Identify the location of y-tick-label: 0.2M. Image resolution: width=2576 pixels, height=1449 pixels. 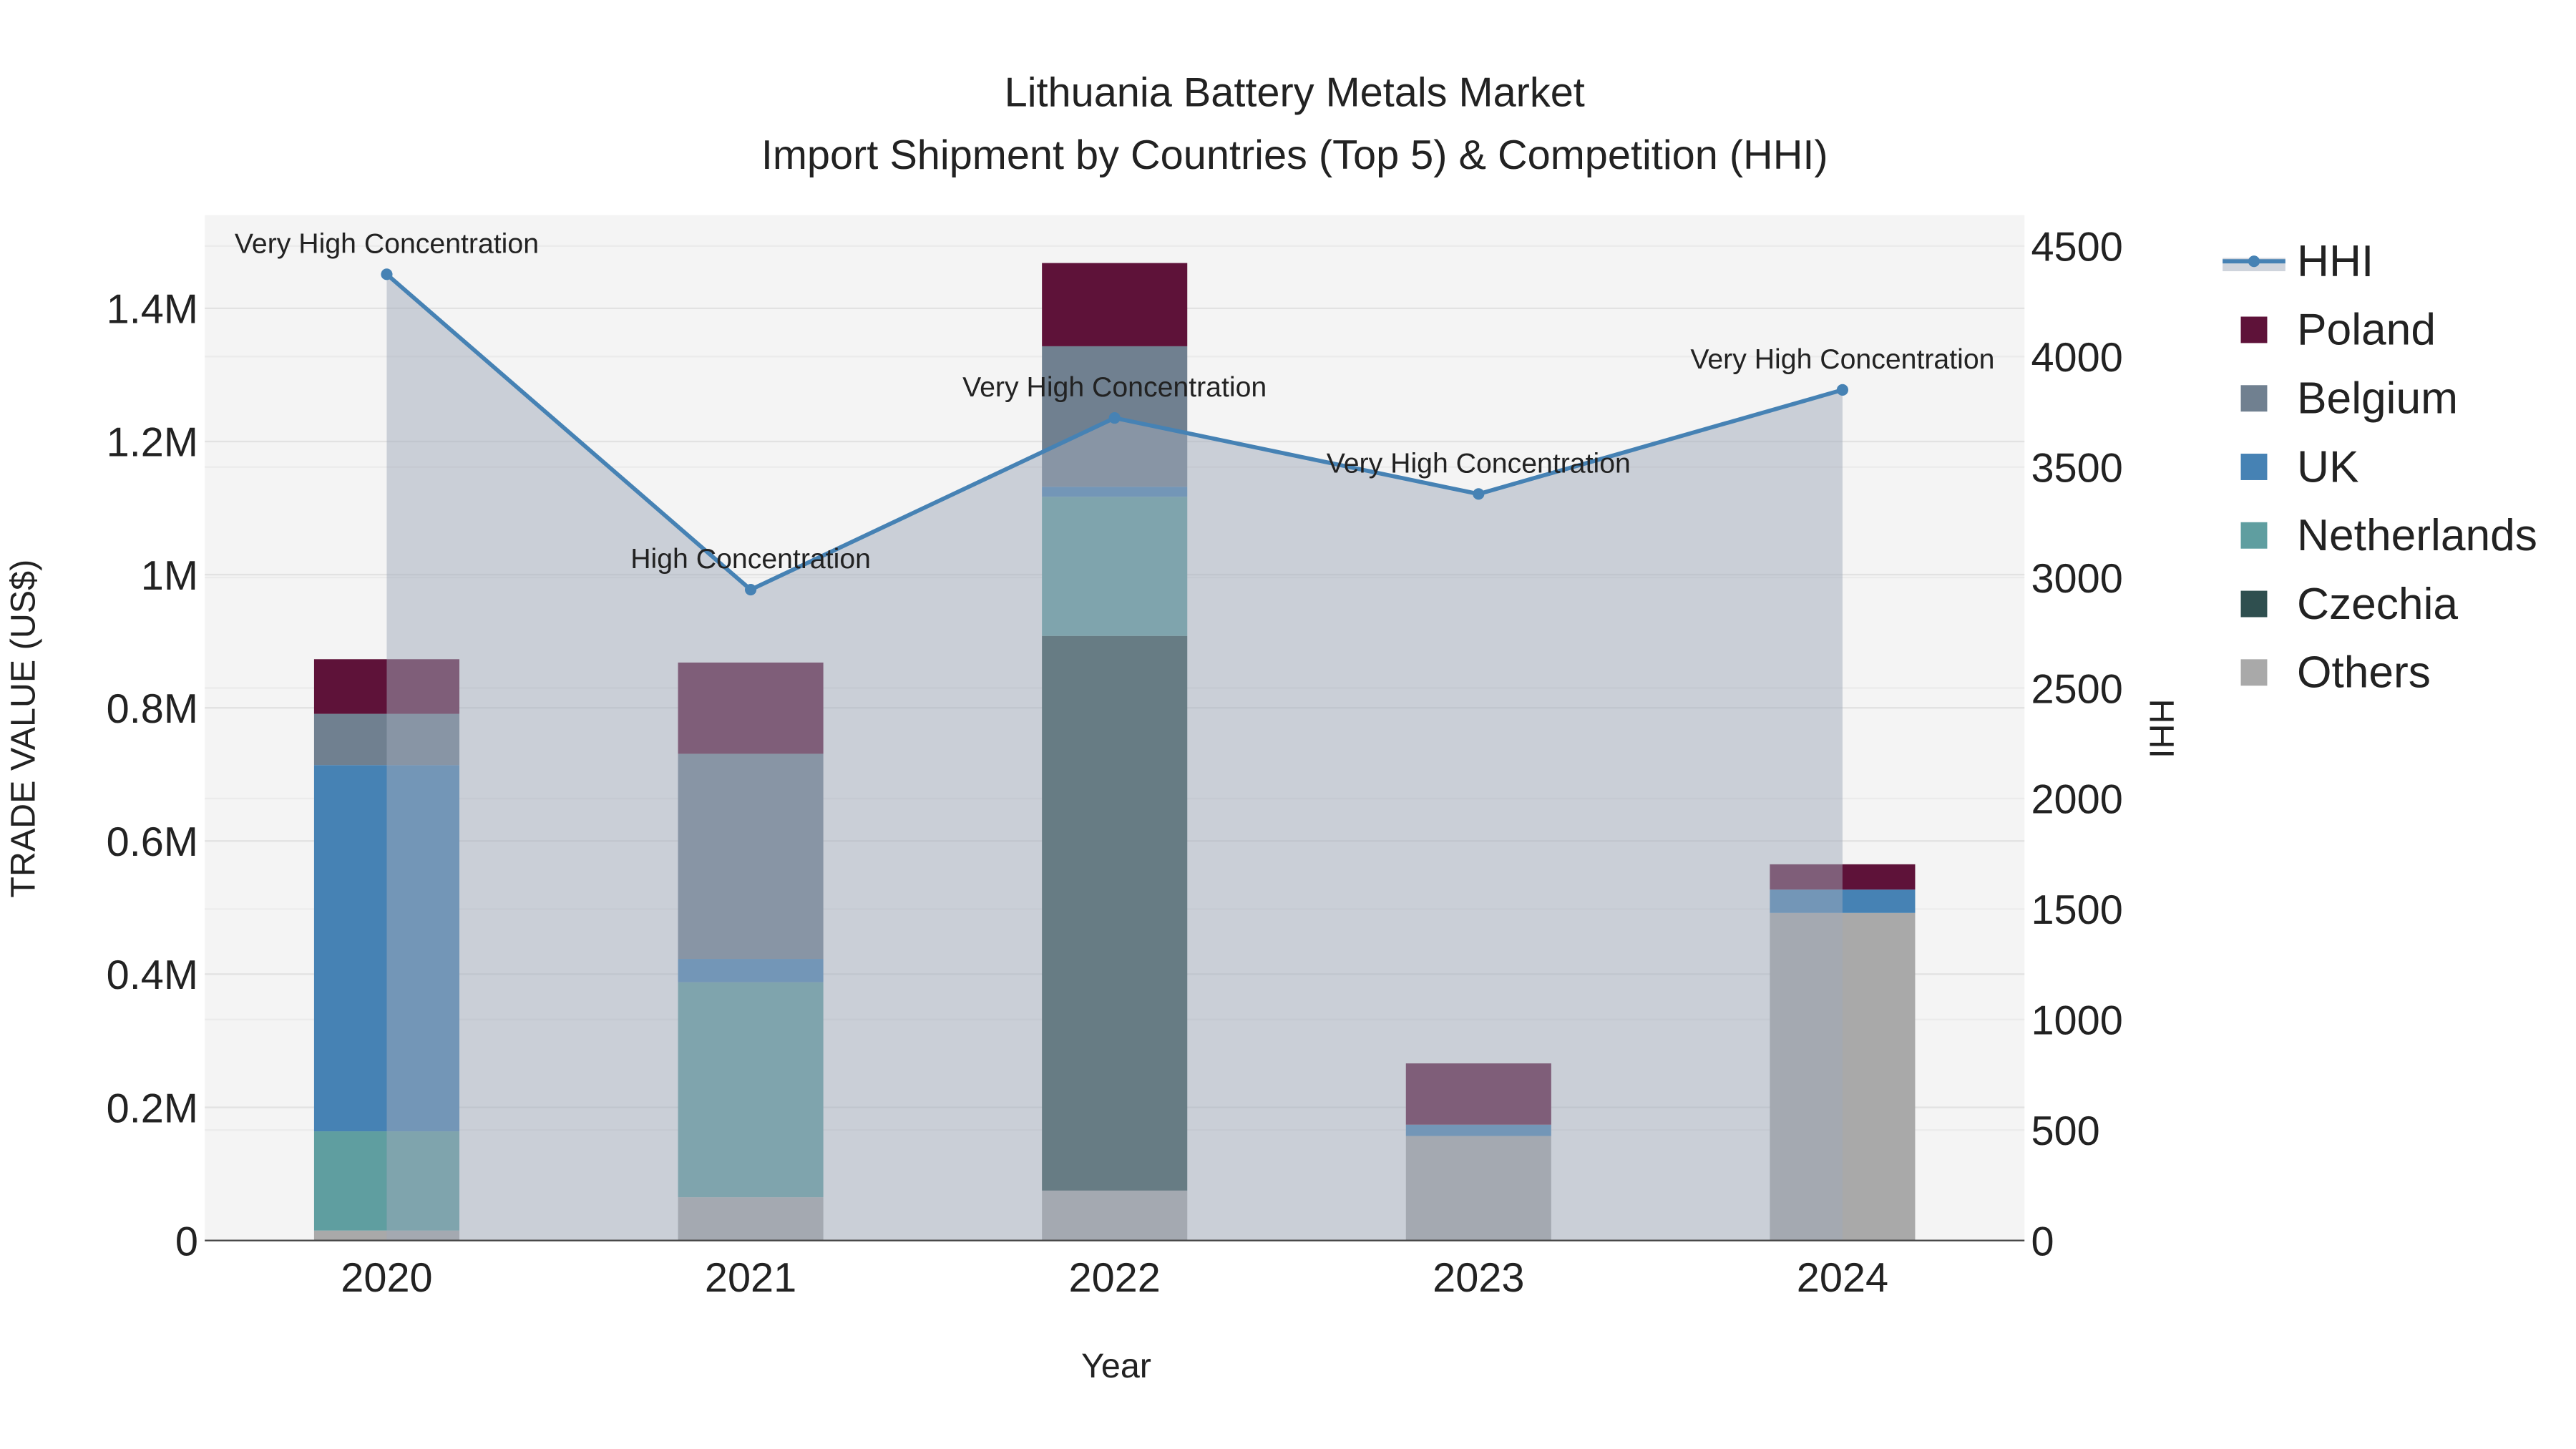
(152, 1108).